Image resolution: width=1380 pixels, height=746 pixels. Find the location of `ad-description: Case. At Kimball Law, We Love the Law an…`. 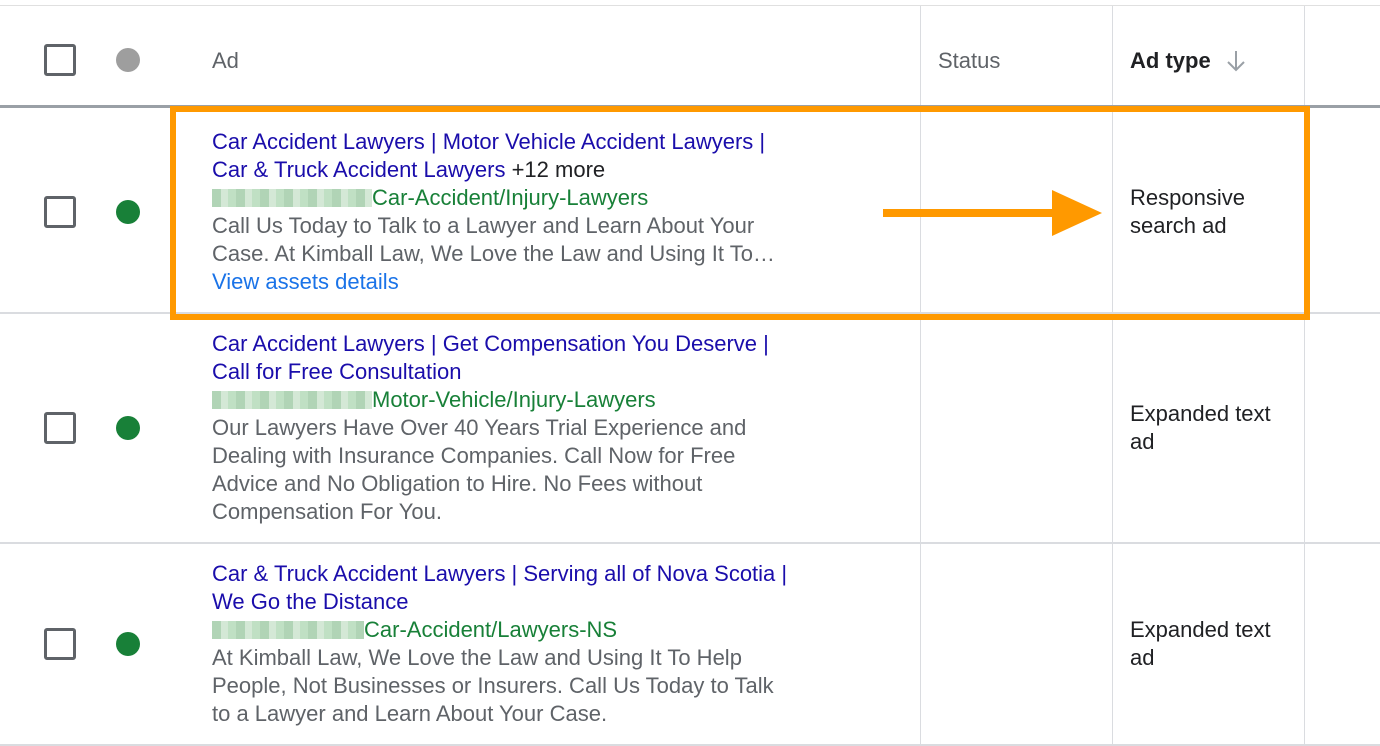

ad-description: Case. At Kimball Law, We Love the Law an… is located at coordinates (493, 253).